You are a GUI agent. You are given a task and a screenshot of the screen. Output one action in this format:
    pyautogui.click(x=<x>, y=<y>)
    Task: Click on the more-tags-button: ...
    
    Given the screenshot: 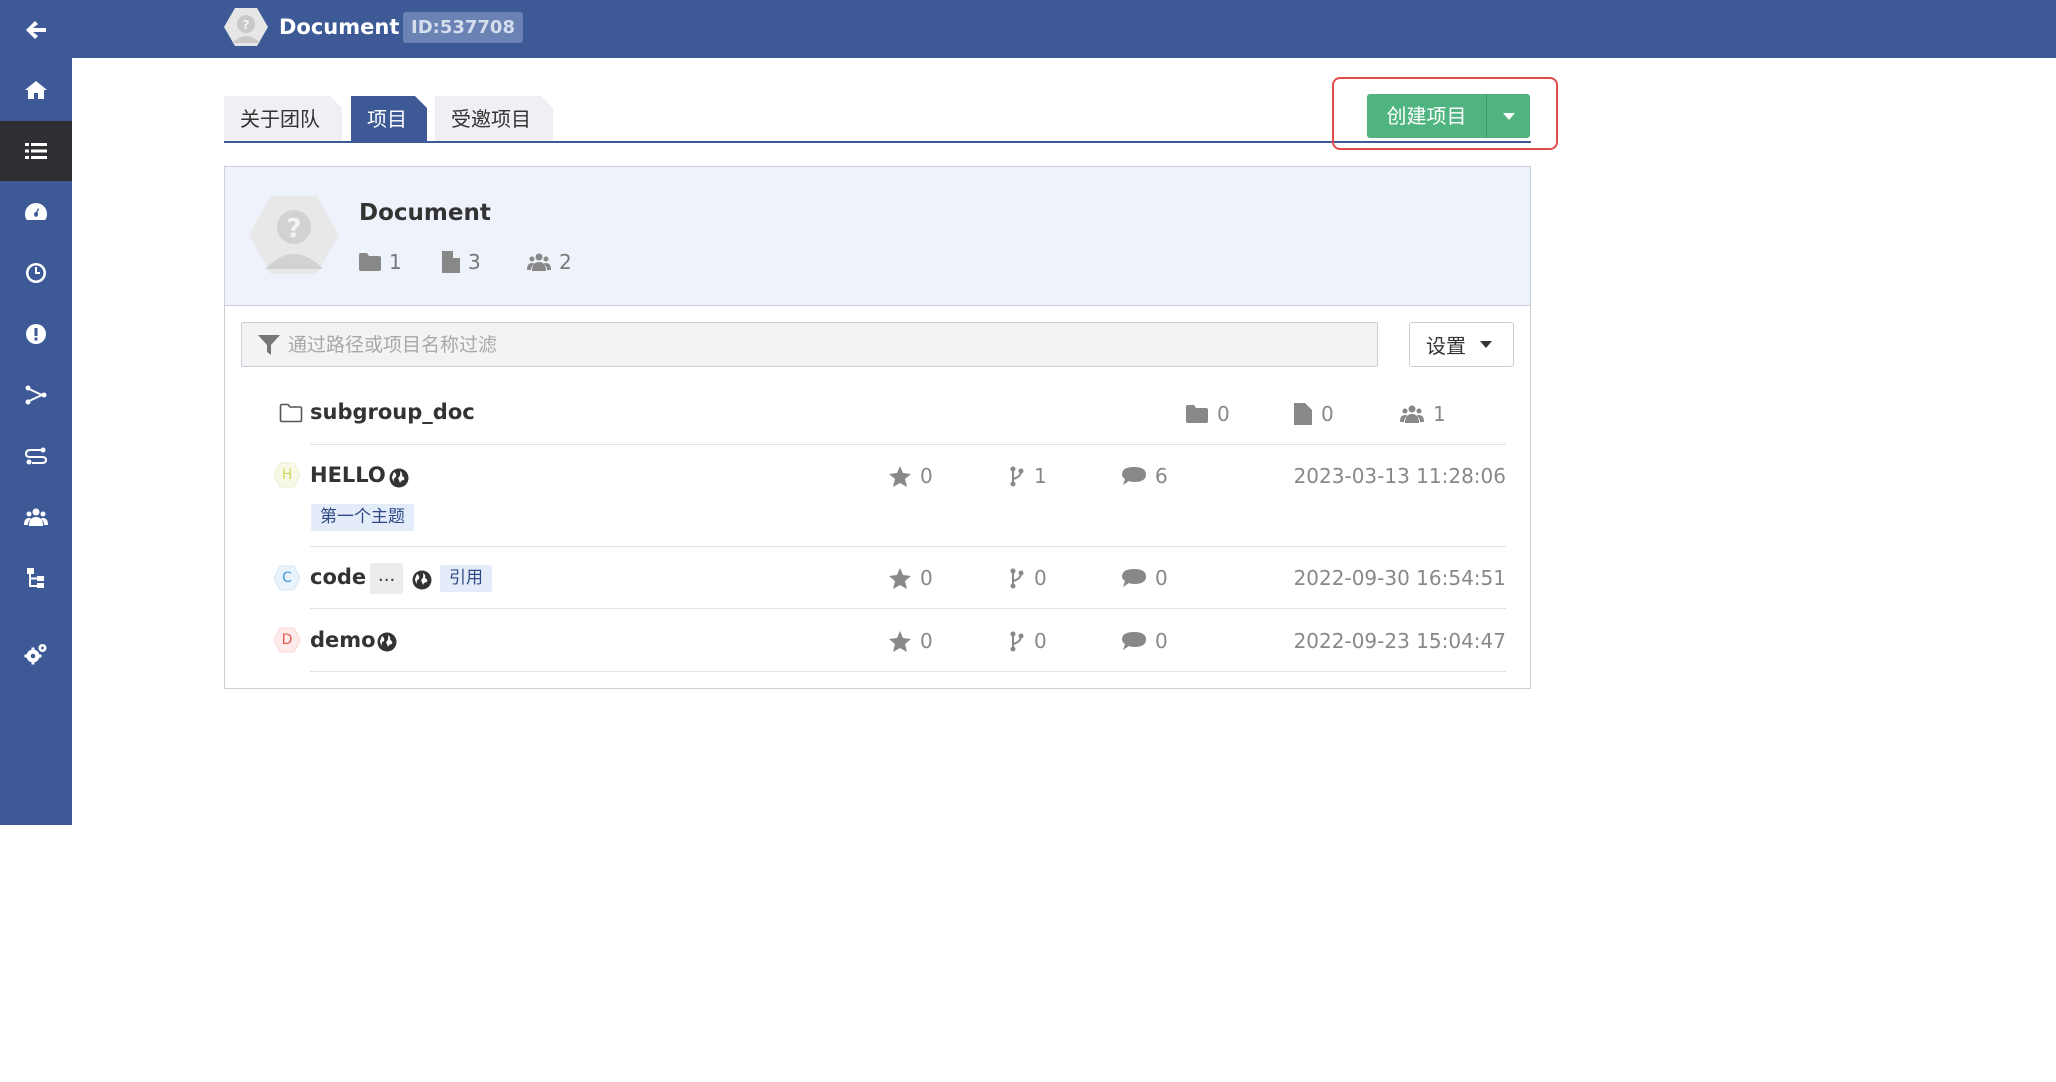 What is the action you would take?
    pyautogui.click(x=387, y=578)
    